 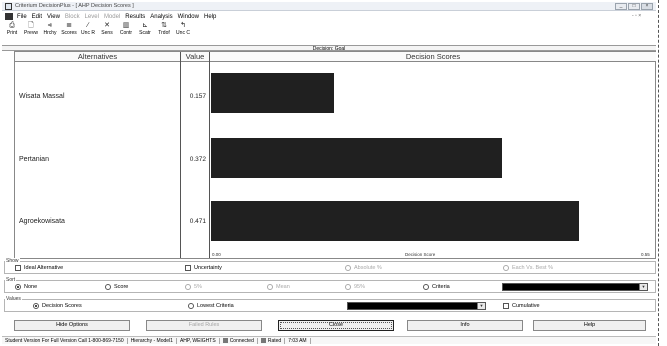 What do you see at coordinates (12, 25) in the screenshot?
I see `printer-icon: ⎙` at bounding box center [12, 25].